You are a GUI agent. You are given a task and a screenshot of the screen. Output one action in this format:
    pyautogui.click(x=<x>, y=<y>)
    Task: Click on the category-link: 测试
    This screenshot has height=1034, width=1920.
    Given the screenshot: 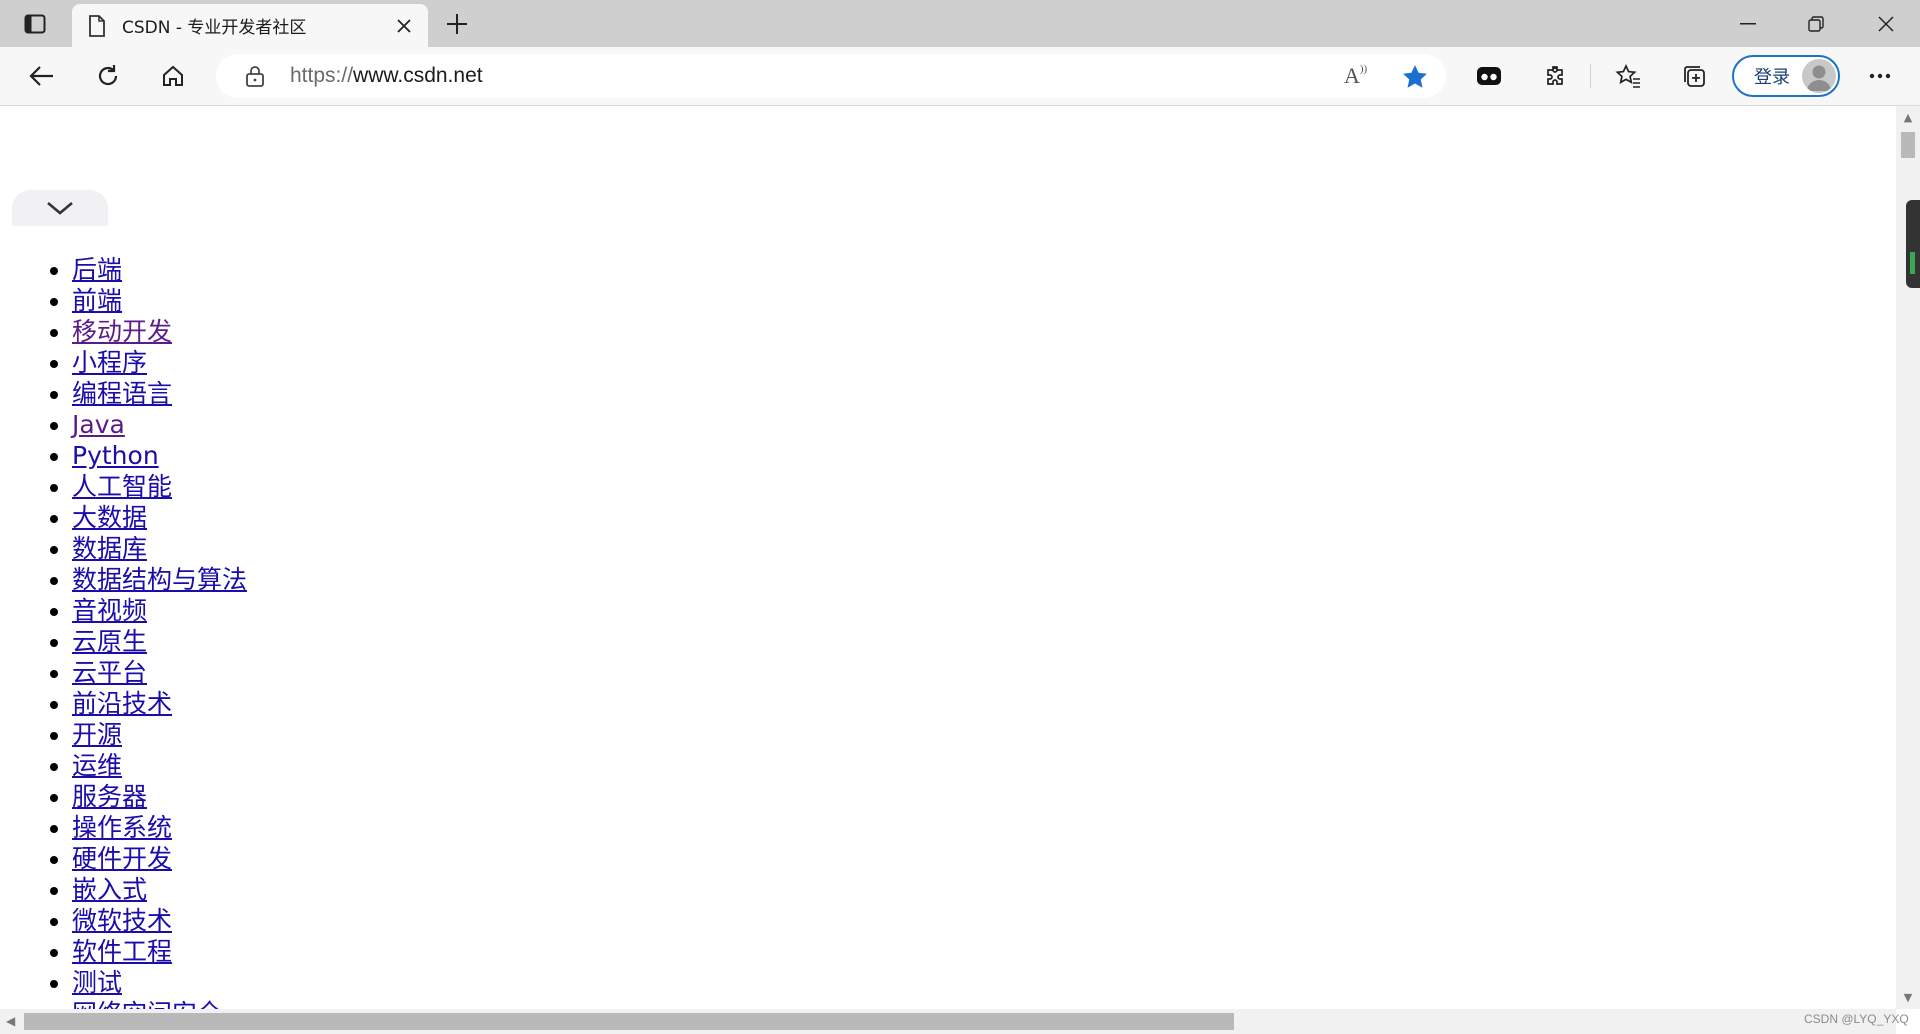 What is the action you would take?
    pyautogui.click(x=97, y=982)
    